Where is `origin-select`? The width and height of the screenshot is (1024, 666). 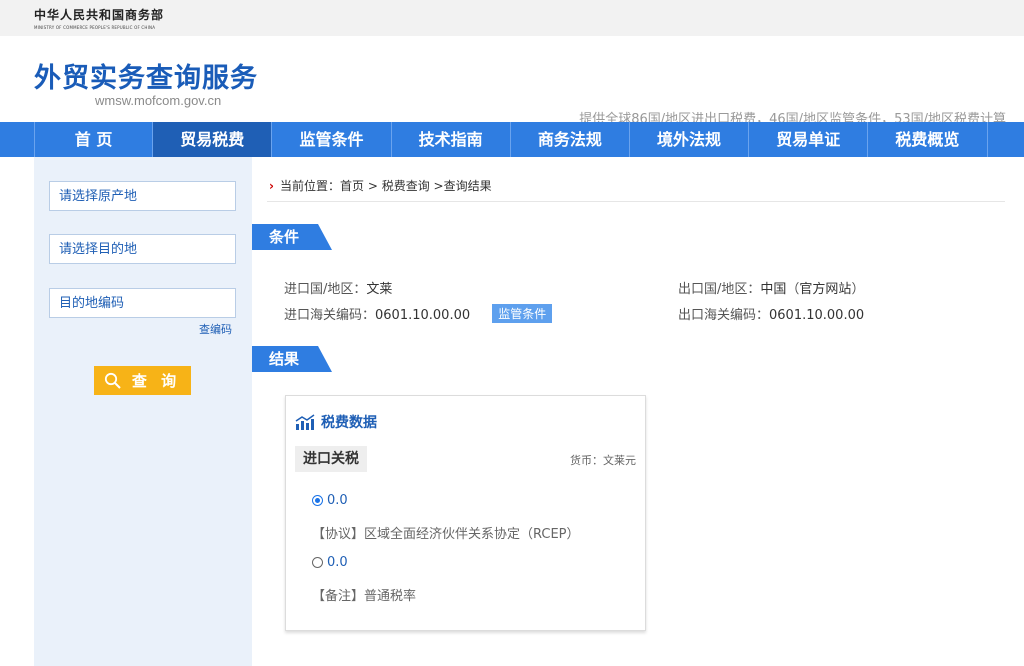 origin-select is located at coordinates (142, 196).